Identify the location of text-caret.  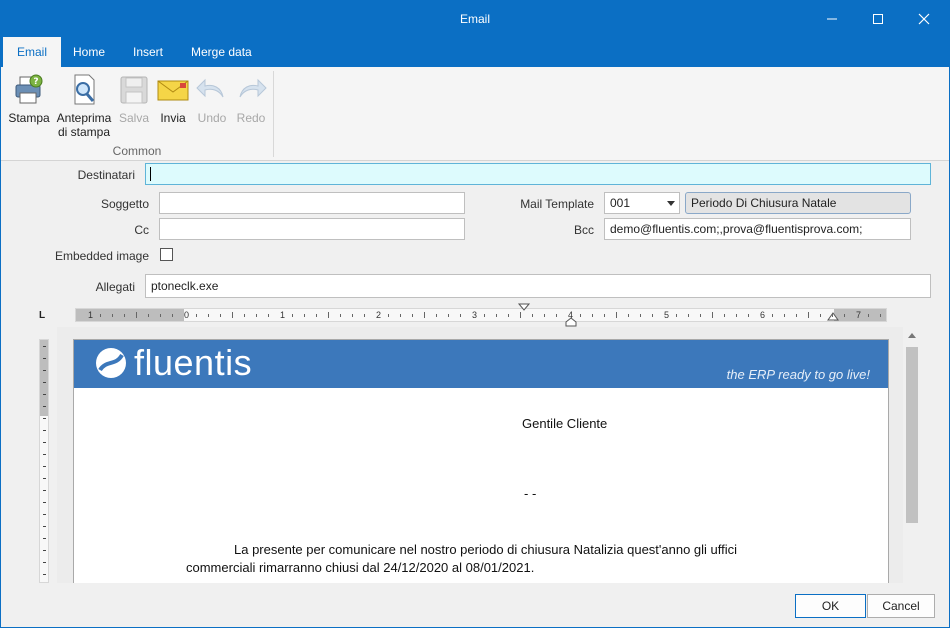
(150, 174).